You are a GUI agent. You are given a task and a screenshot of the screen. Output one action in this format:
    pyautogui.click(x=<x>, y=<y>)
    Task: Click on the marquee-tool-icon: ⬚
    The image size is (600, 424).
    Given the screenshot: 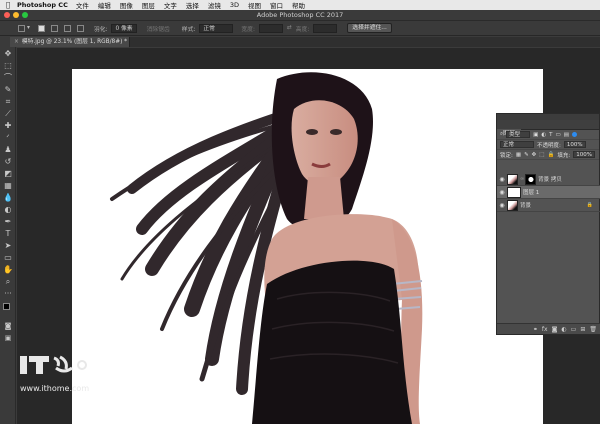 What is the action you would take?
    pyautogui.click(x=8, y=66)
    